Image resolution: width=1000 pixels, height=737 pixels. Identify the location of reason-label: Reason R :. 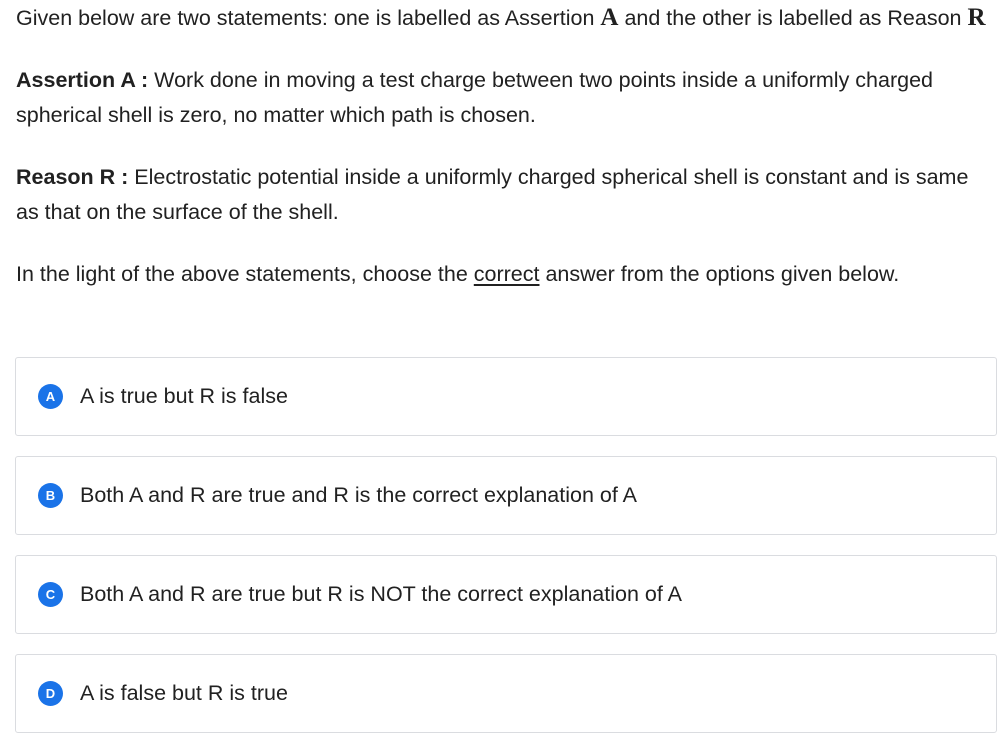
(72, 177).